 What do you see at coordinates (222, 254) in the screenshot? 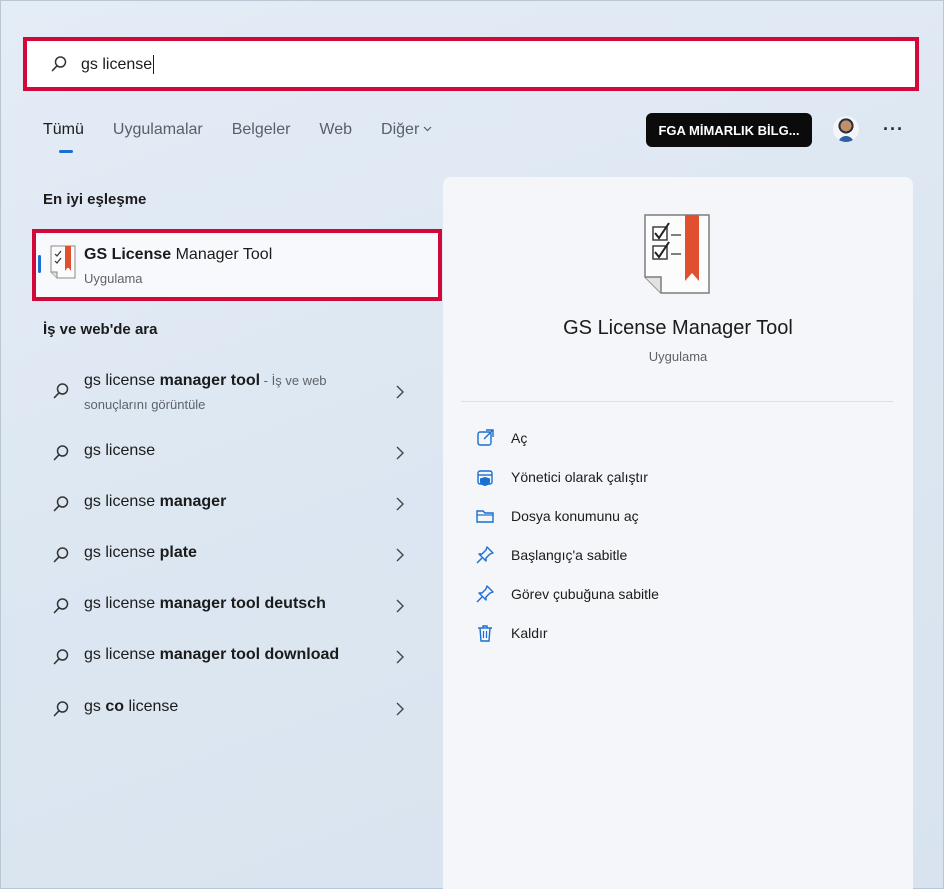
I see `best-match-name-rest: Manager Tool` at bounding box center [222, 254].